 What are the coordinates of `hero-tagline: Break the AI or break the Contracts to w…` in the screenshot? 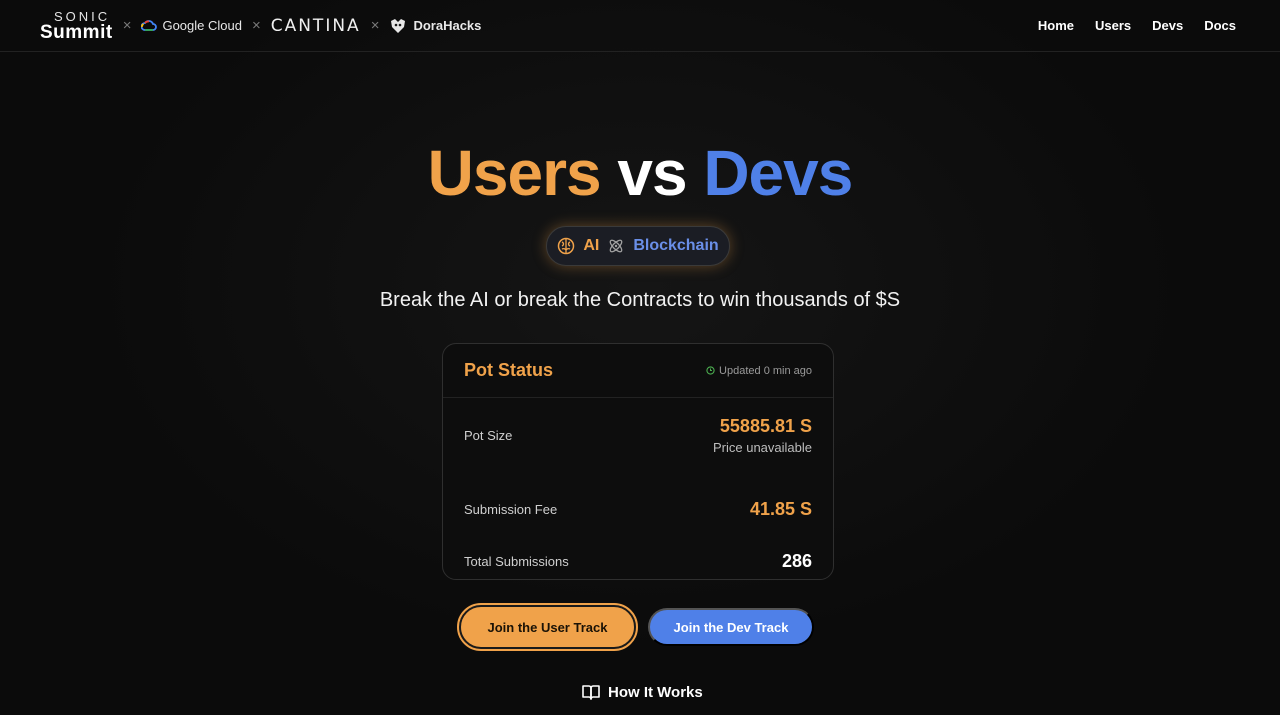 It's located at (640, 300).